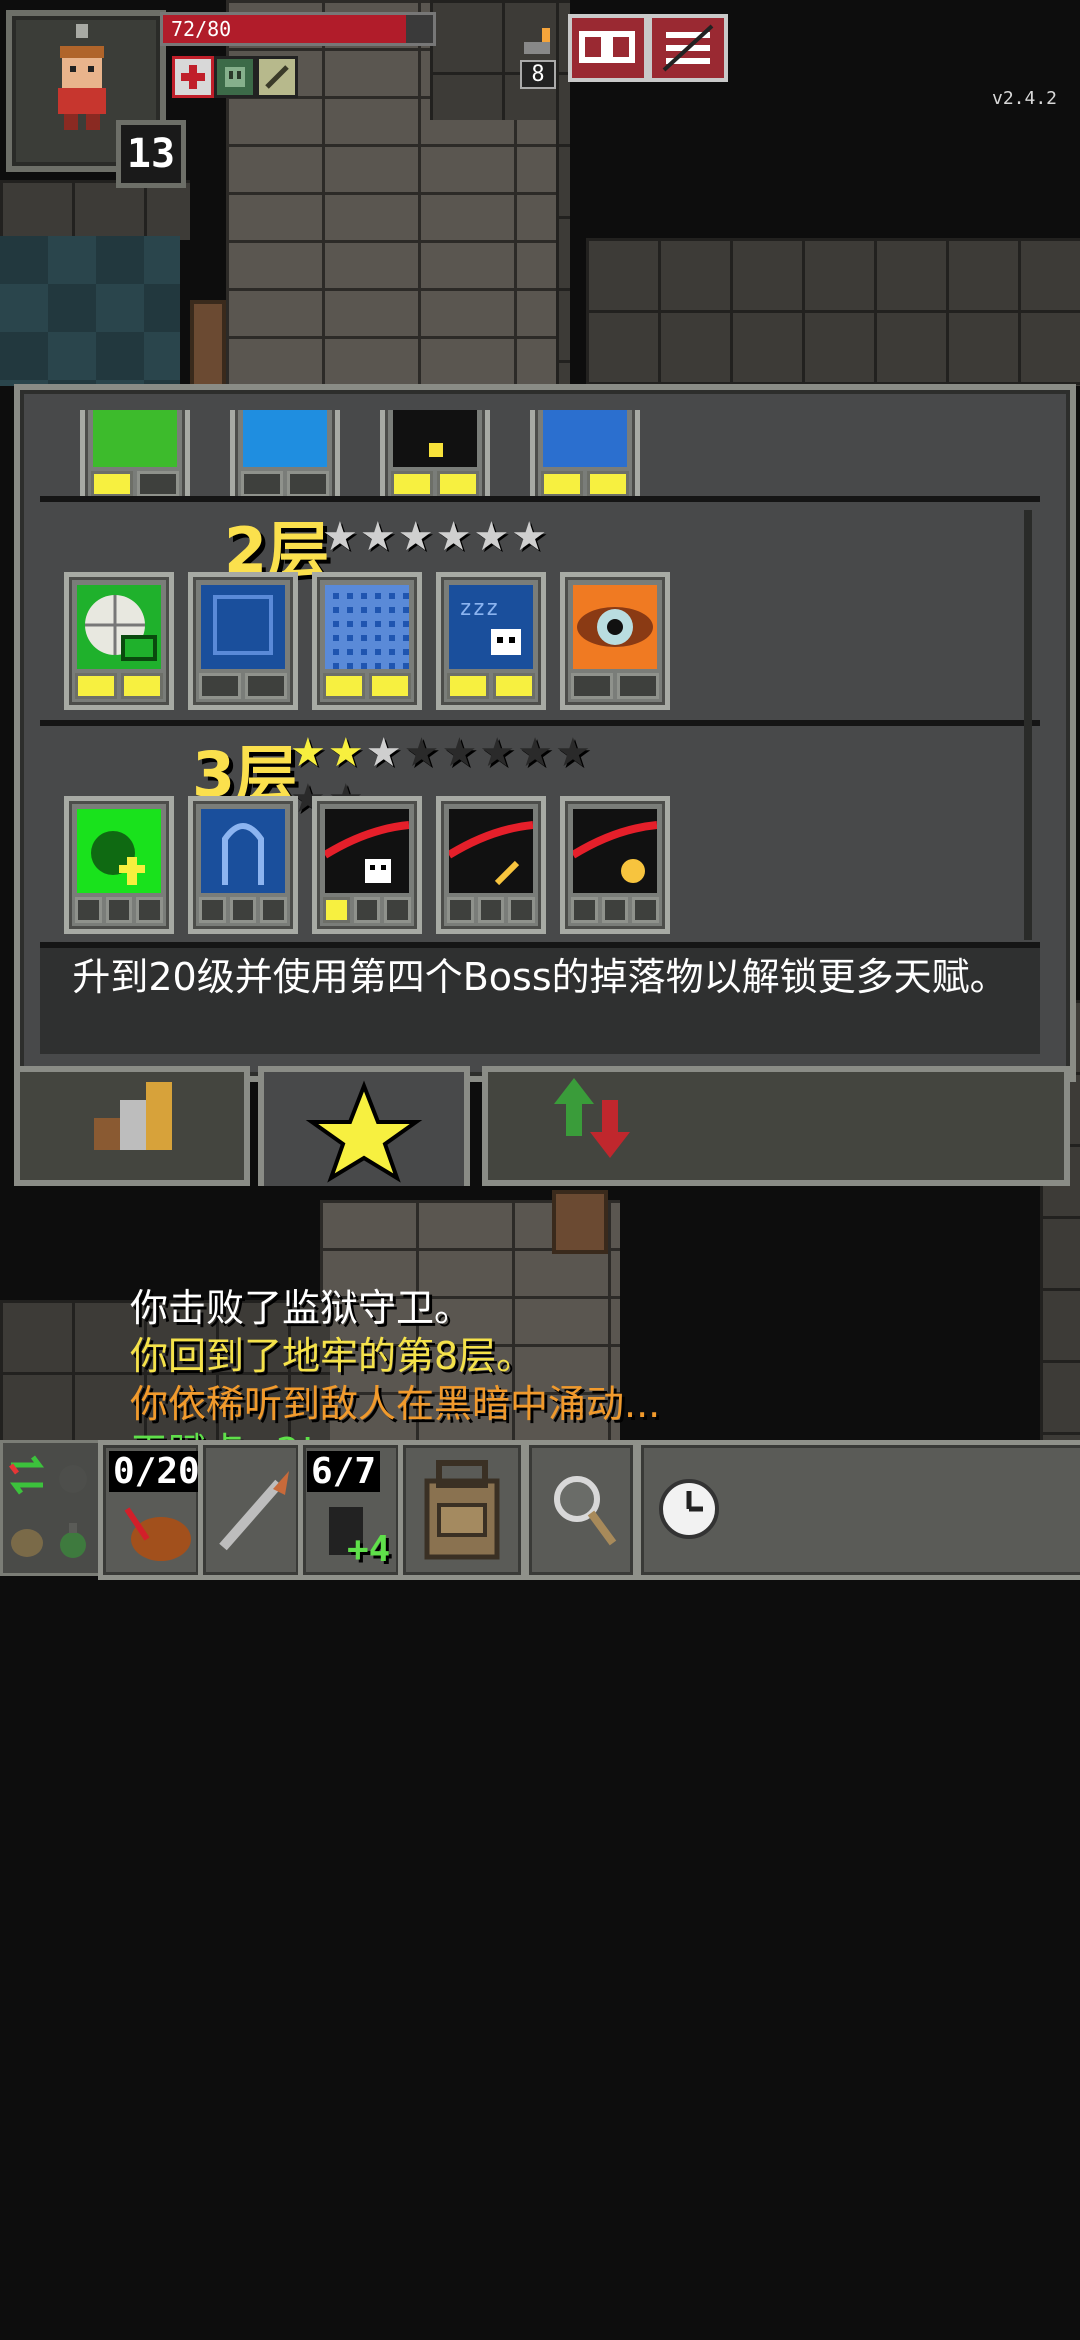  I want to click on backpack-icon, so click(462, 1510).